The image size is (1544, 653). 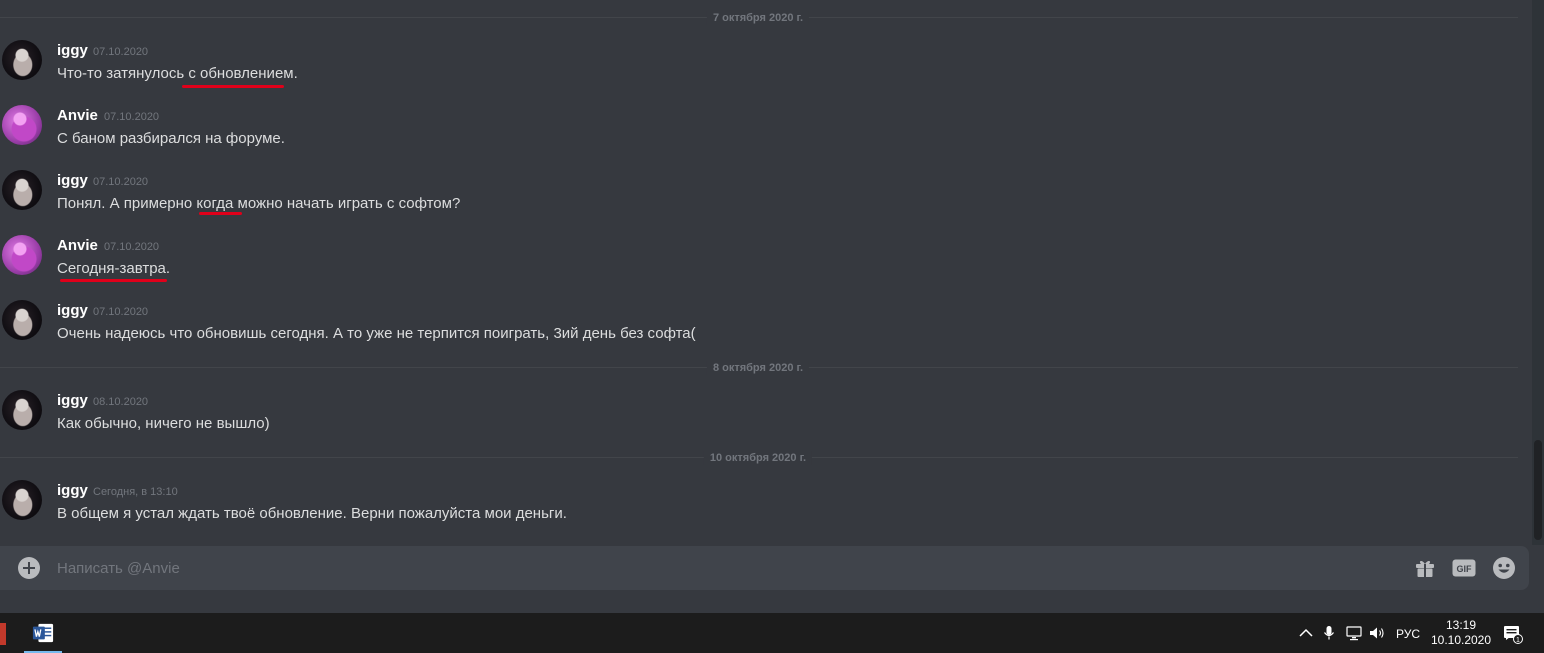 What do you see at coordinates (1513, 634) in the screenshot?
I see `notification-icon: 1` at bounding box center [1513, 634].